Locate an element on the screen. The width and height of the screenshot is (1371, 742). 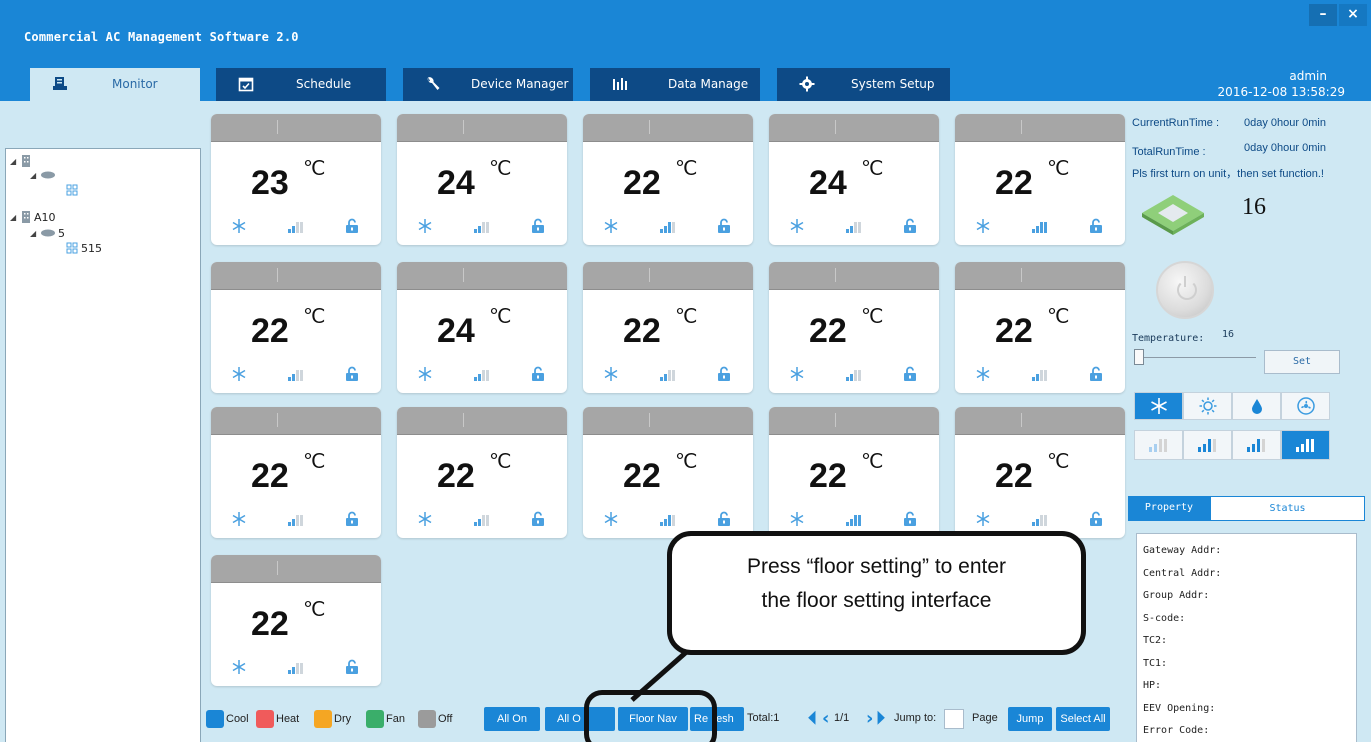
property-gateway-addr: Gateway Addr: is located at coordinates (1182, 550).